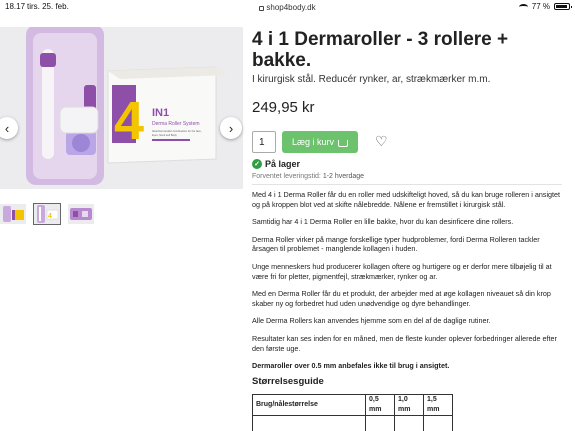 The width and height of the screenshot is (575, 431). I want to click on cart-icon, so click(343, 143).